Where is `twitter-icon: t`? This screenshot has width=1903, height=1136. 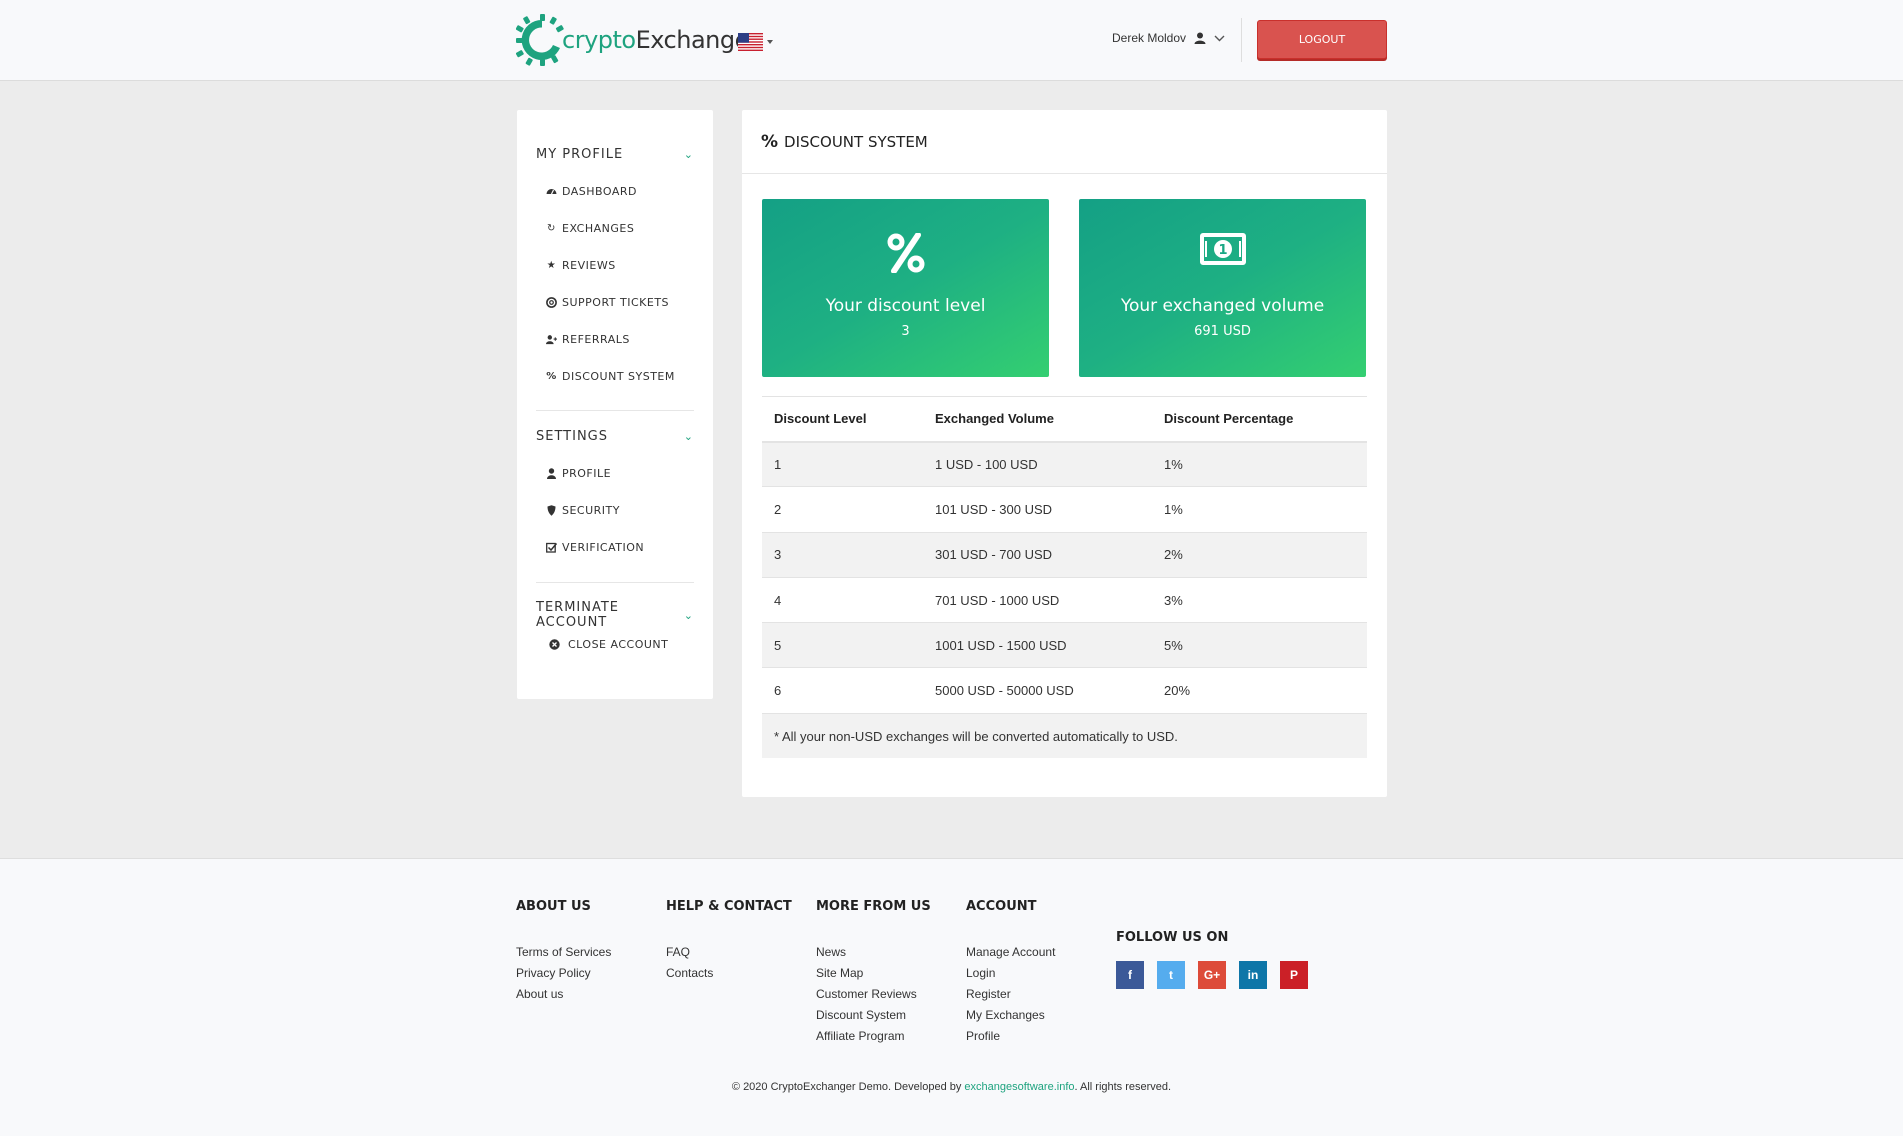
twitter-icon: t is located at coordinates (1171, 975).